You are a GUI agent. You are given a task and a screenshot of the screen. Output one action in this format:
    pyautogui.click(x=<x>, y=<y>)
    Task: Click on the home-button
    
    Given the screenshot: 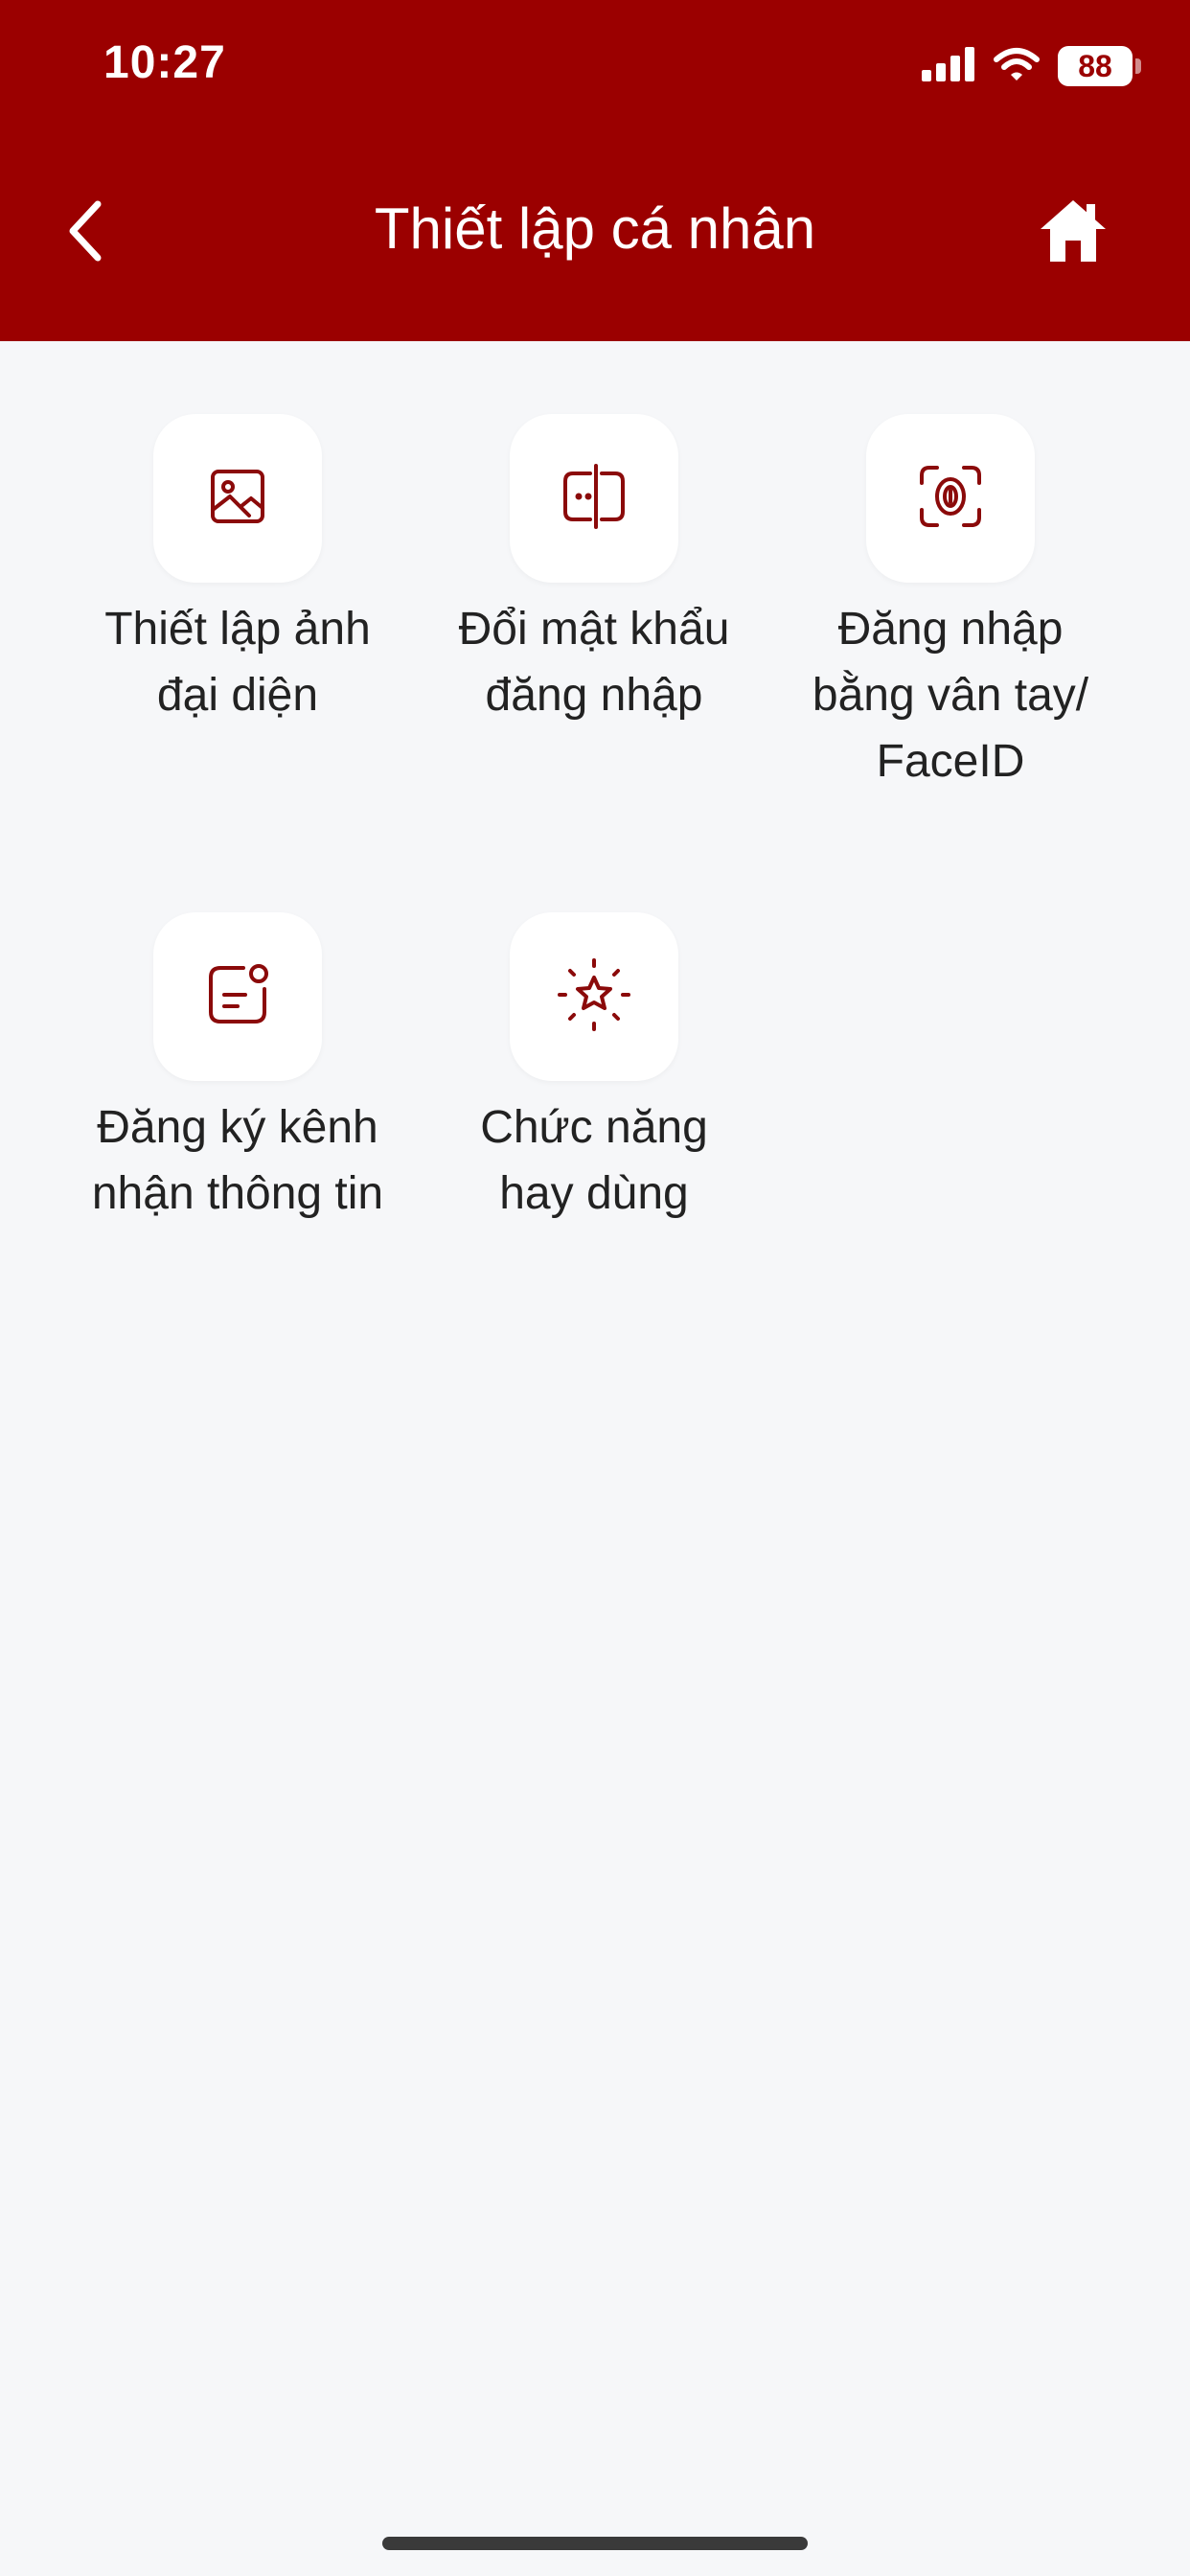 What is the action you would take?
    pyautogui.click(x=1073, y=231)
    